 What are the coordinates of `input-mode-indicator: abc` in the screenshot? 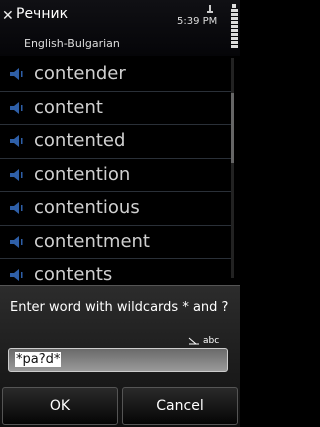 It's located at (203, 341).